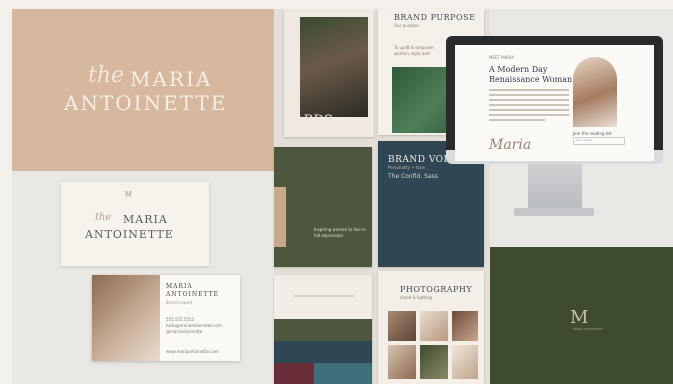  What do you see at coordinates (529, 106) in the screenshot?
I see `screen-body-text` at bounding box center [529, 106].